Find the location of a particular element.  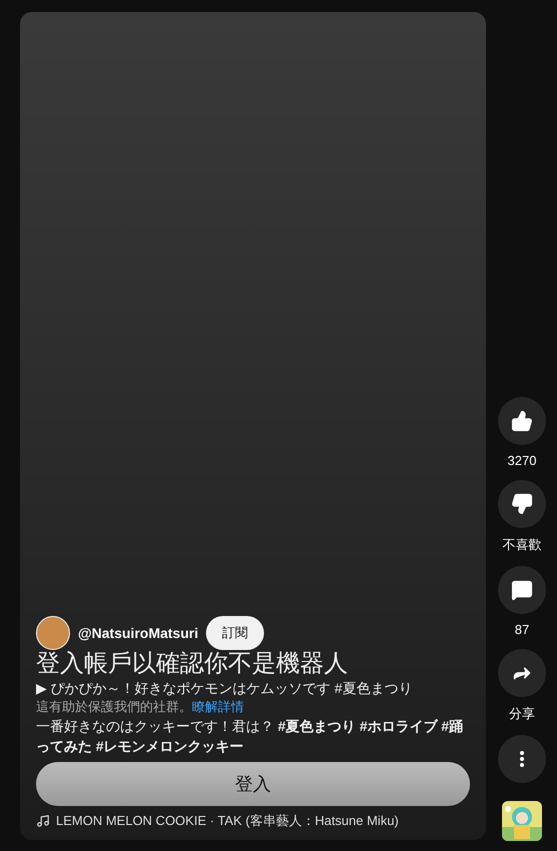

comment-button is located at coordinates (522, 590).